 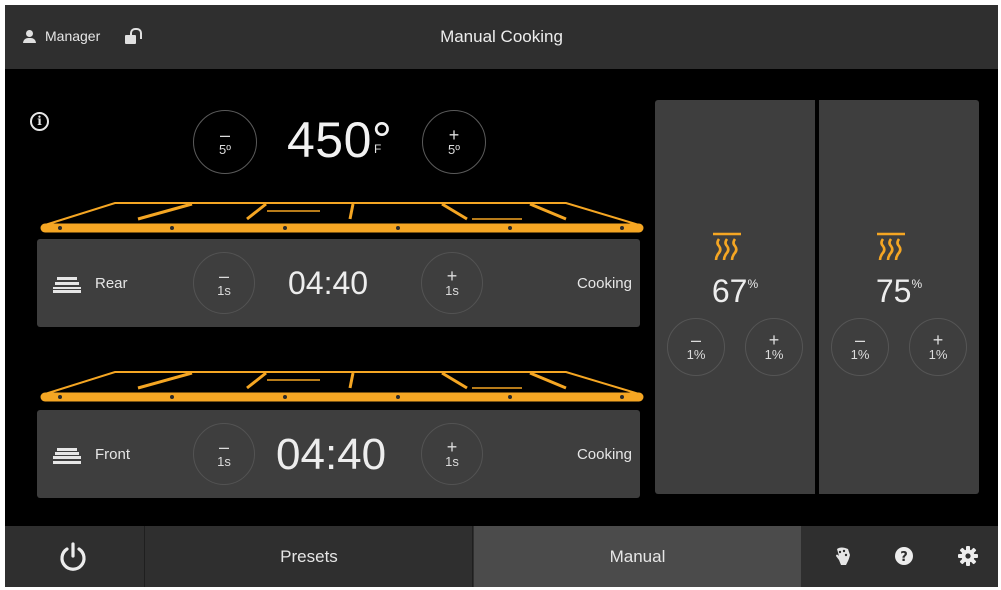 I want to click on temperature-value: 450°, so click(x=340, y=140).